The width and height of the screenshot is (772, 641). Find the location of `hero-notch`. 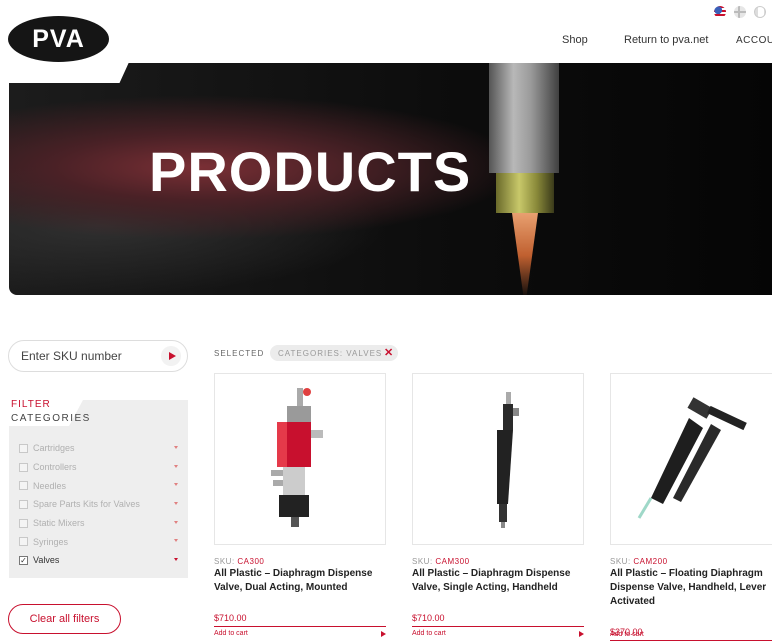

hero-notch is located at coordinates (74, 73).